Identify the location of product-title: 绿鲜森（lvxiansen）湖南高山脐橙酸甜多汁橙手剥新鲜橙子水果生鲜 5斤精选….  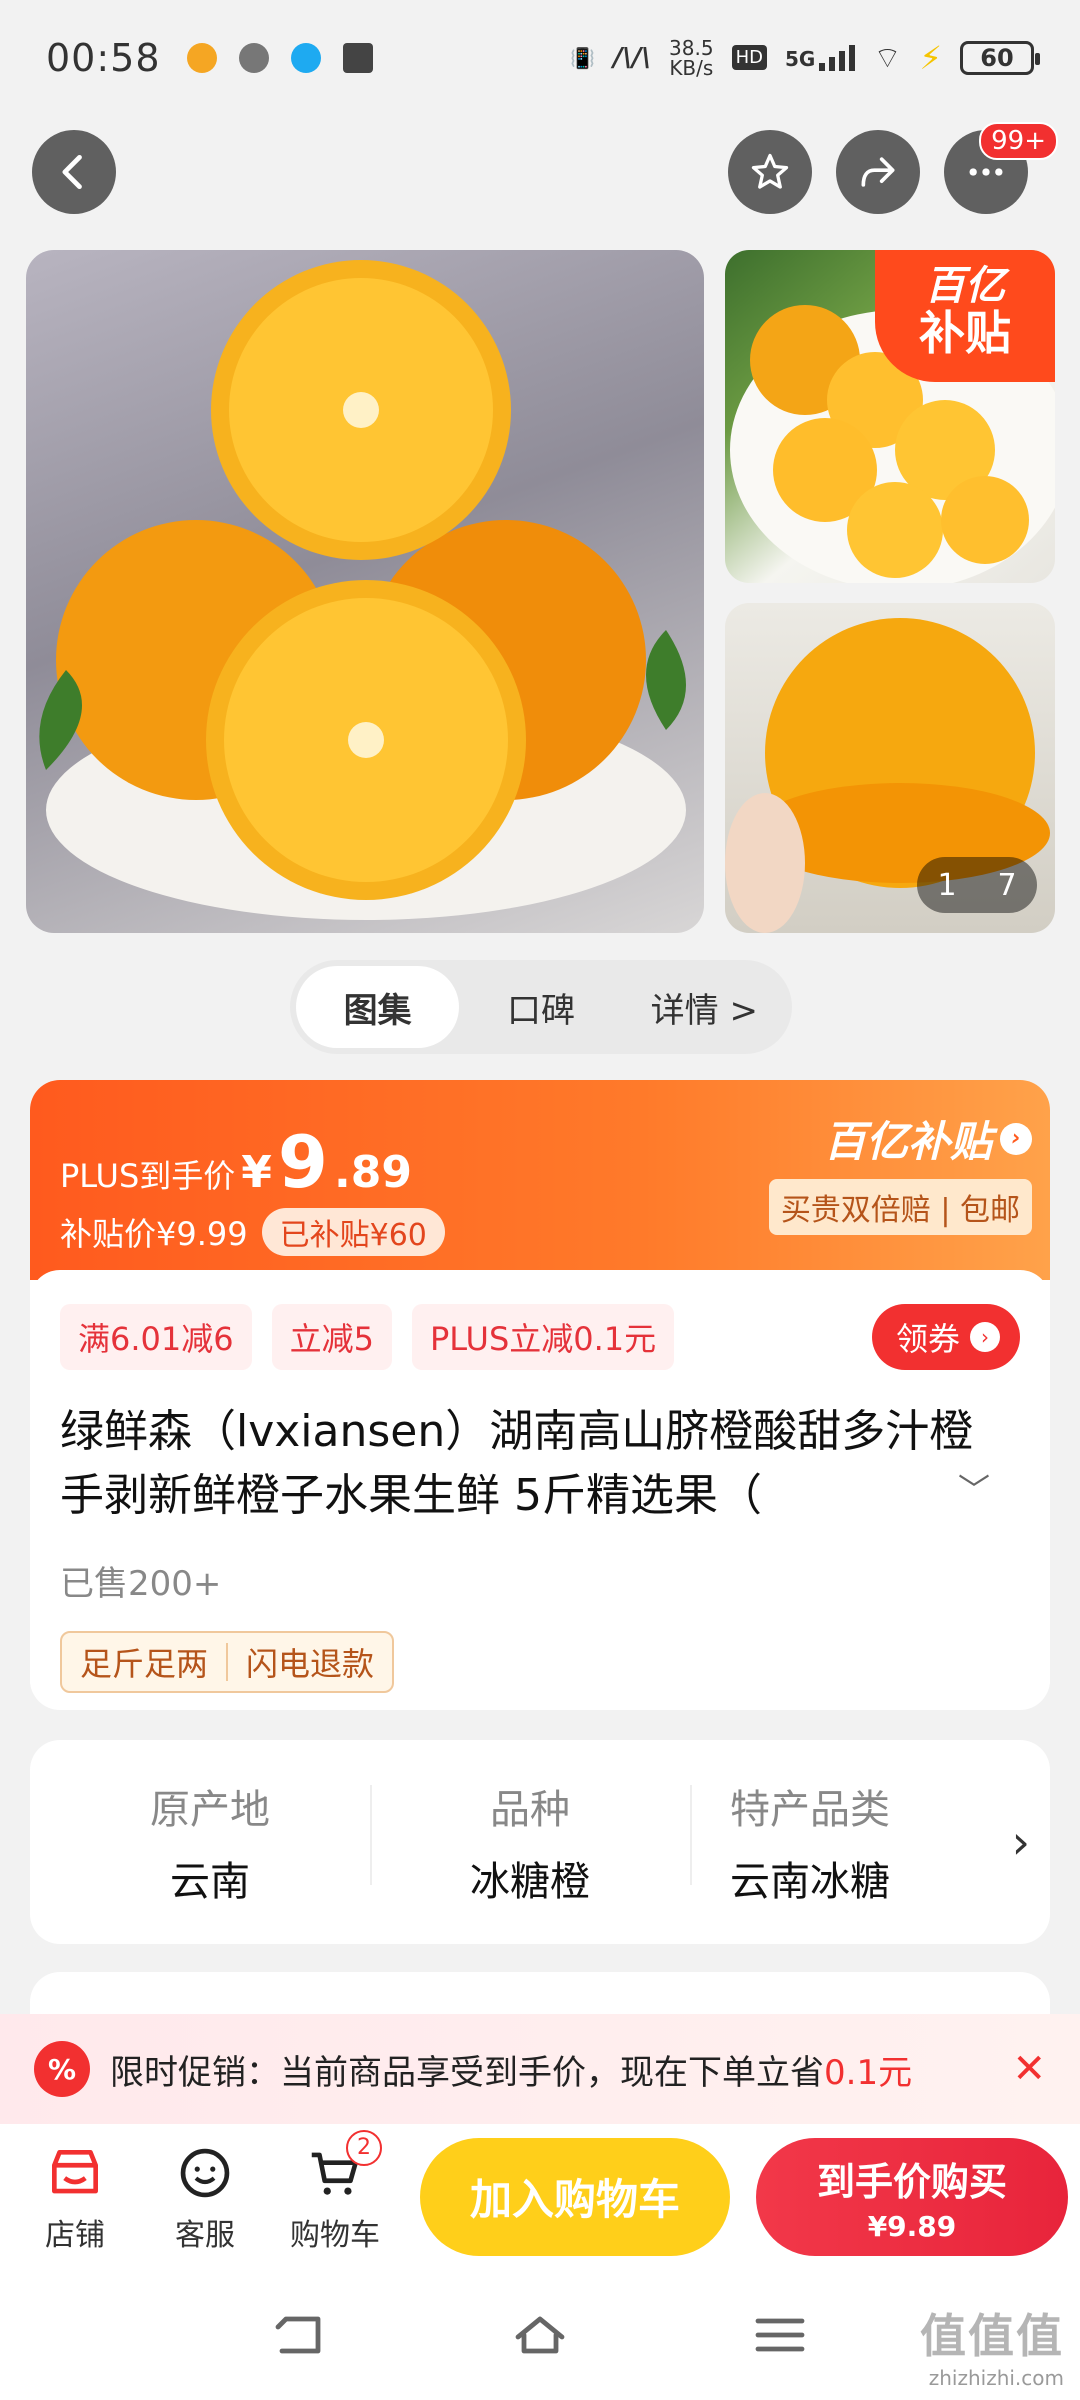
(540, 1464).